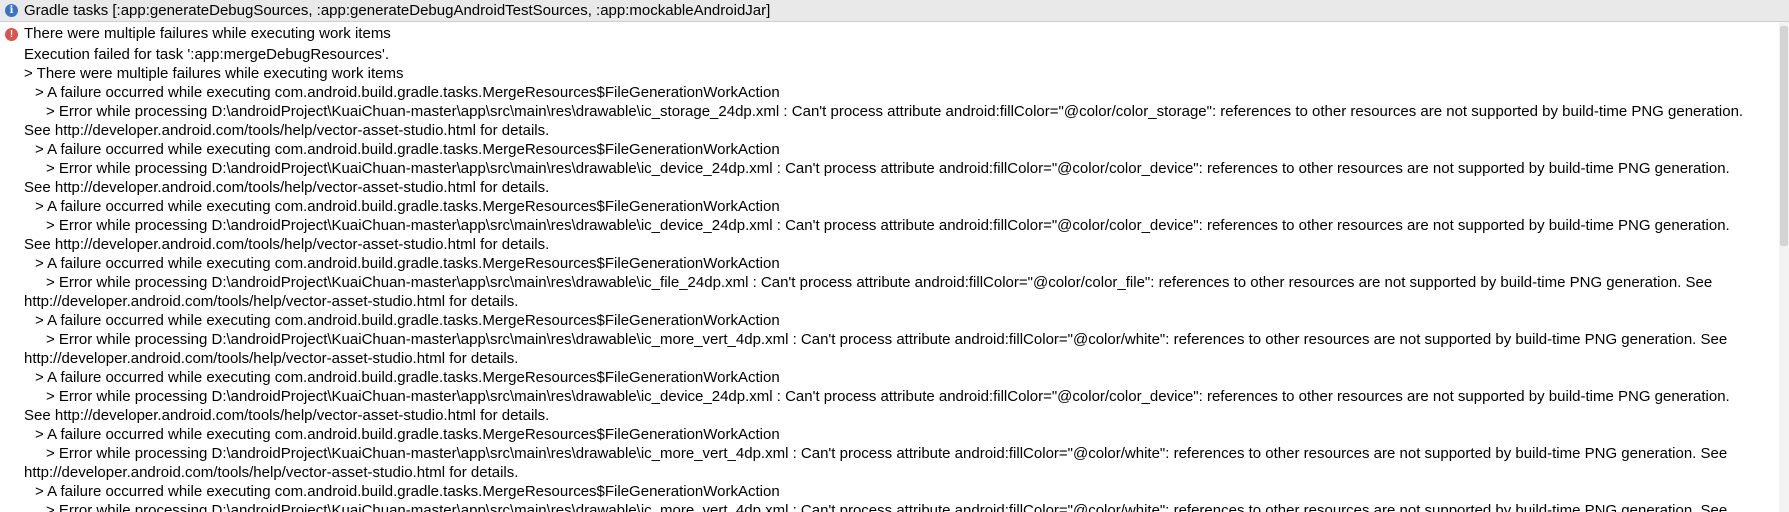  Describe the element at coordinates (11, 10) in the screenshot. I see `info-icon: i` at that location.